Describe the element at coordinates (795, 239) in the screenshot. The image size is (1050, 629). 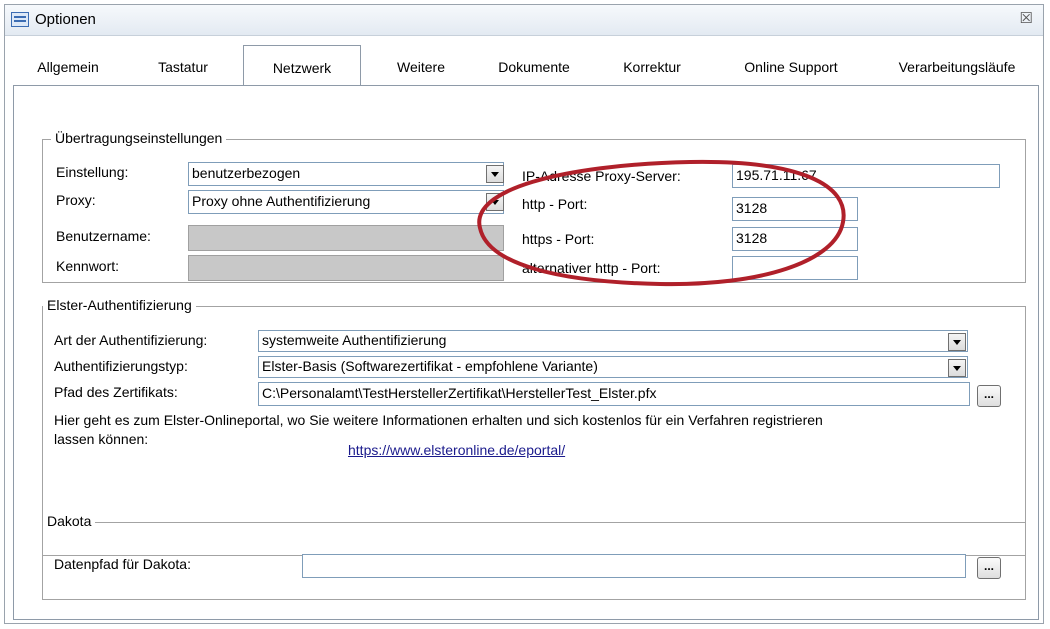
I see `https-port-field: 3128` at that location.